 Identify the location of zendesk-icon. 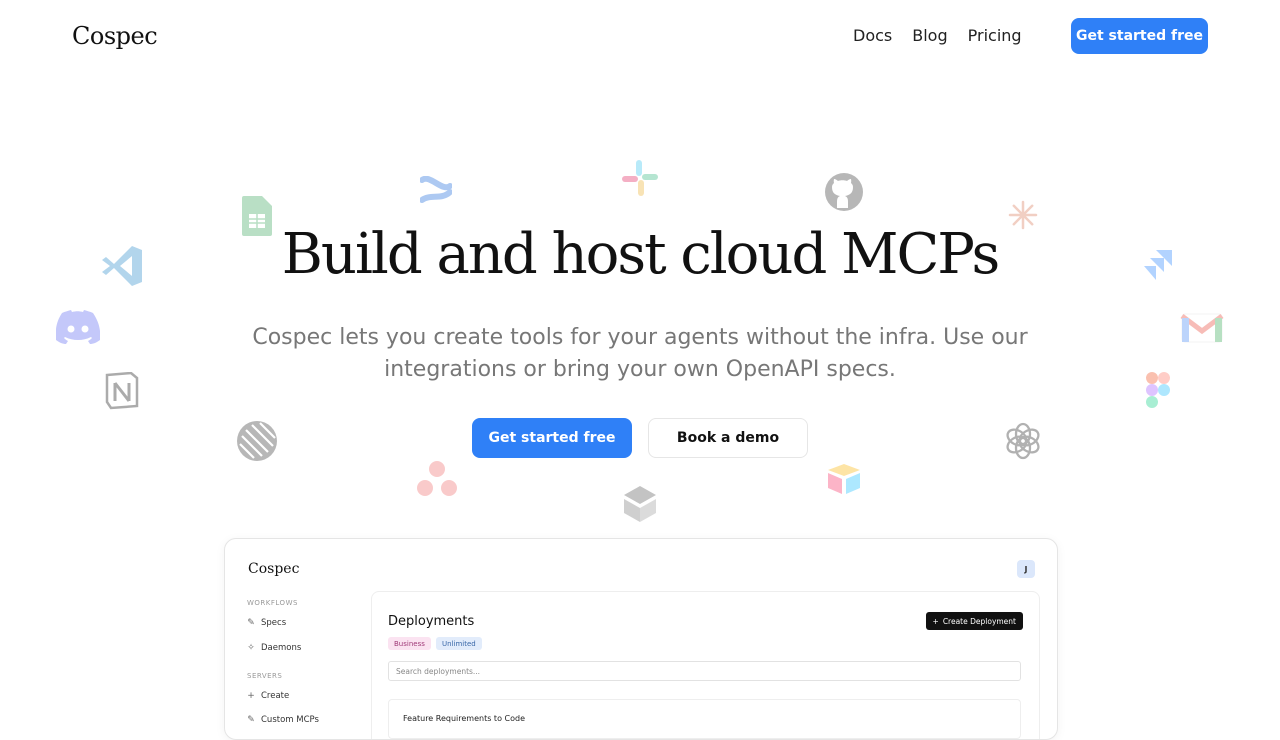
(640, 504).